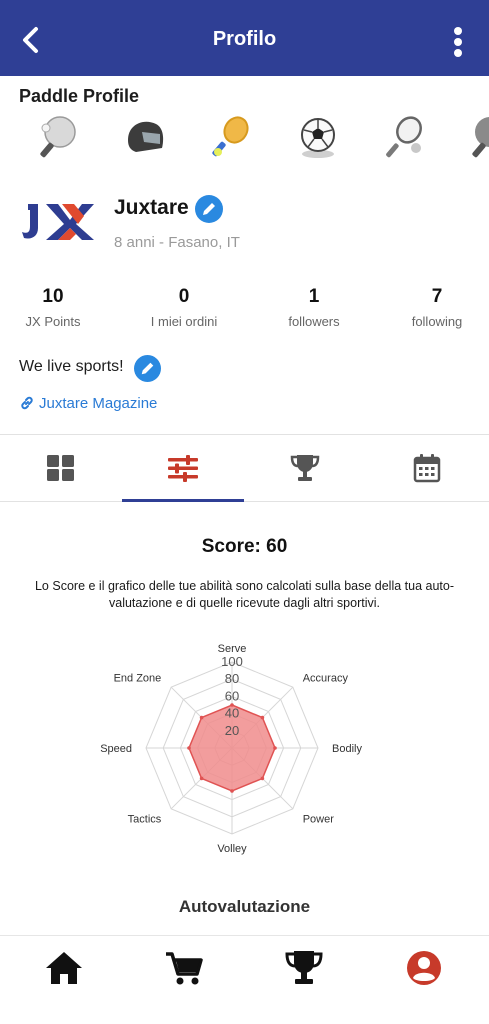  What do you see at coordinates (232, 730) in the screenshot?
I see `radar-tick-label: 20` at bounding box center [232, 730].